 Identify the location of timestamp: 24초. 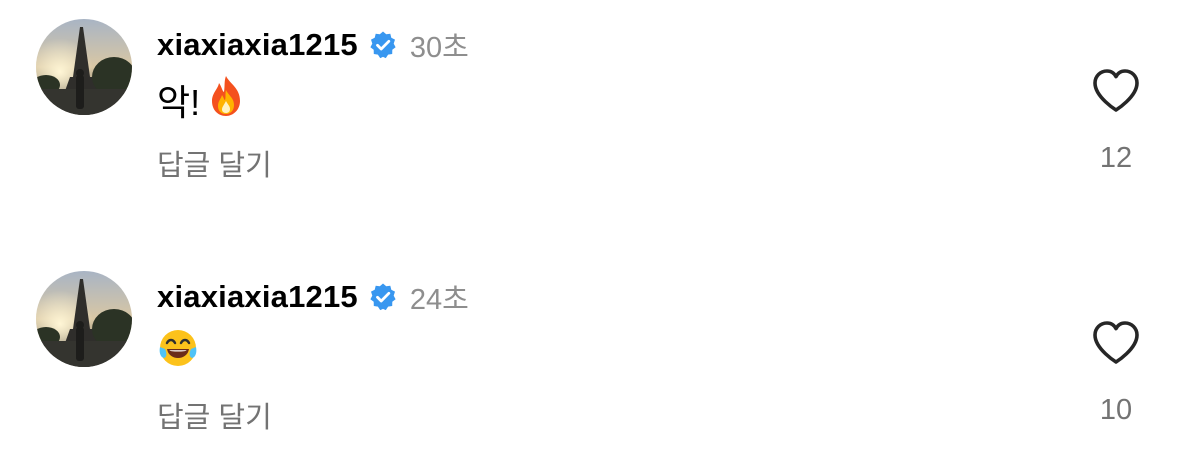
(439, 300).